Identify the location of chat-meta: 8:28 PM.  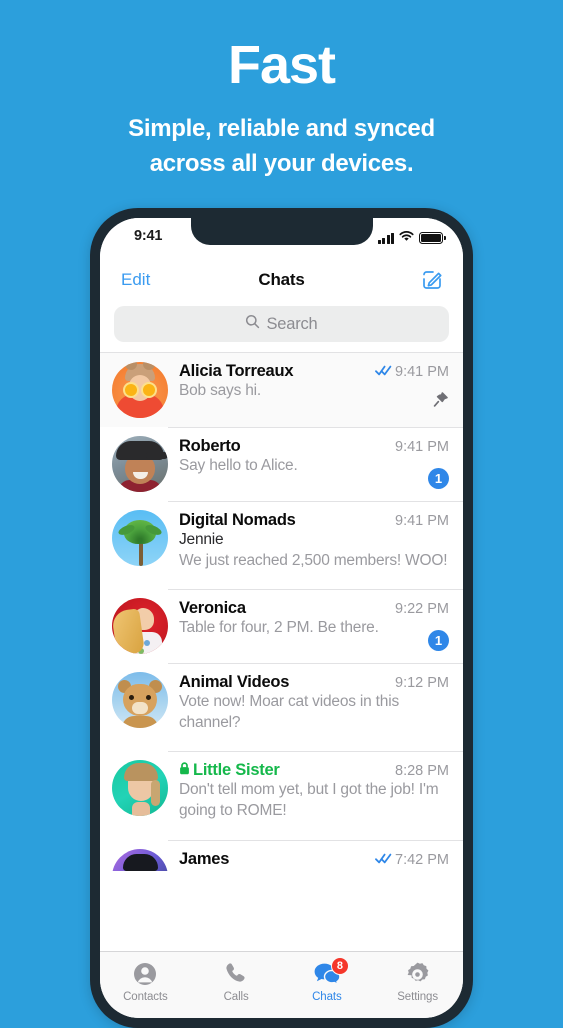
(419, 771).